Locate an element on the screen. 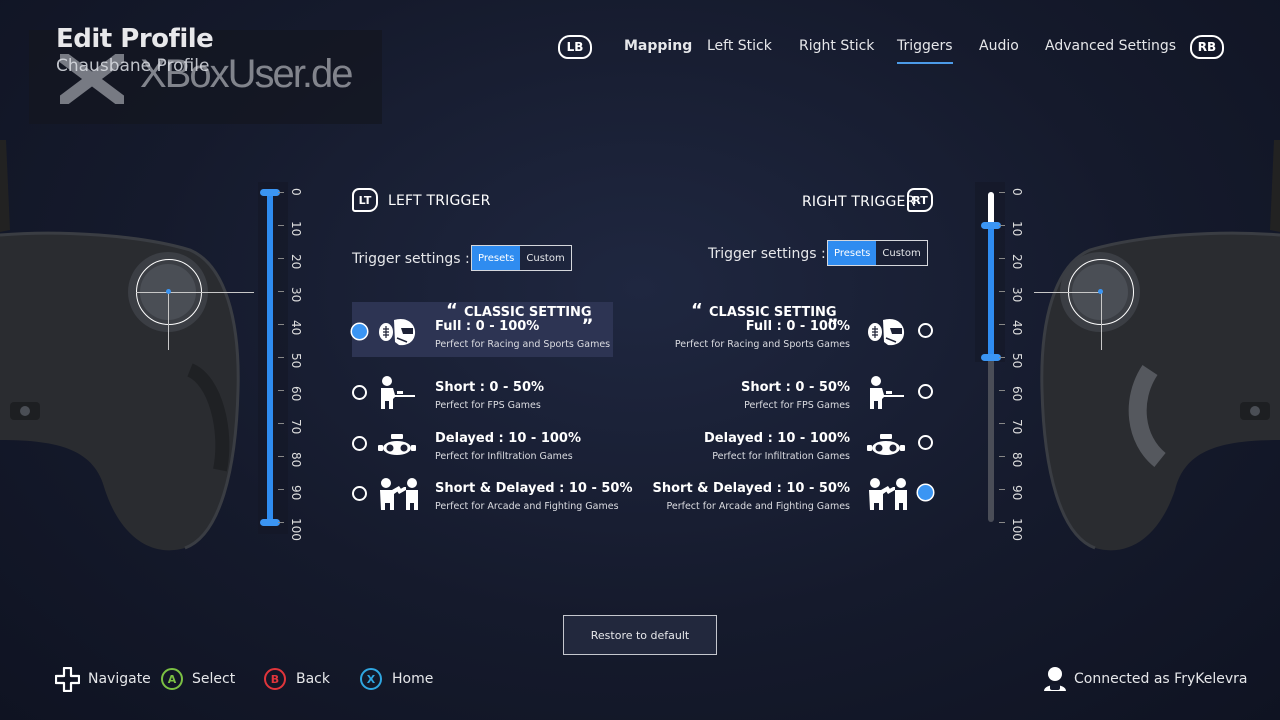 The height and width of the screenshot is (720, 1280). user-avatar-icon is located at coordinates (1055, 679).